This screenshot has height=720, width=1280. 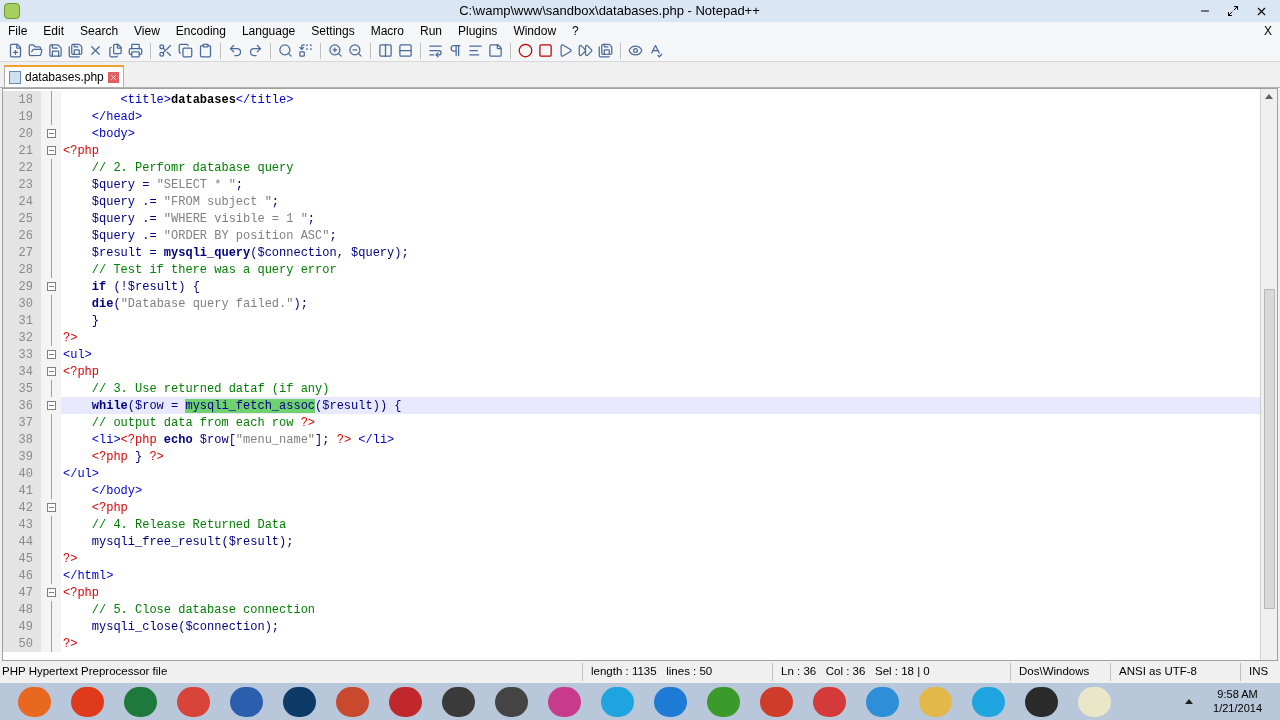 What do you see at coordinates (22, 167) in the screenshot?
I see `line-number: 22` at bounding box center [22, 167].